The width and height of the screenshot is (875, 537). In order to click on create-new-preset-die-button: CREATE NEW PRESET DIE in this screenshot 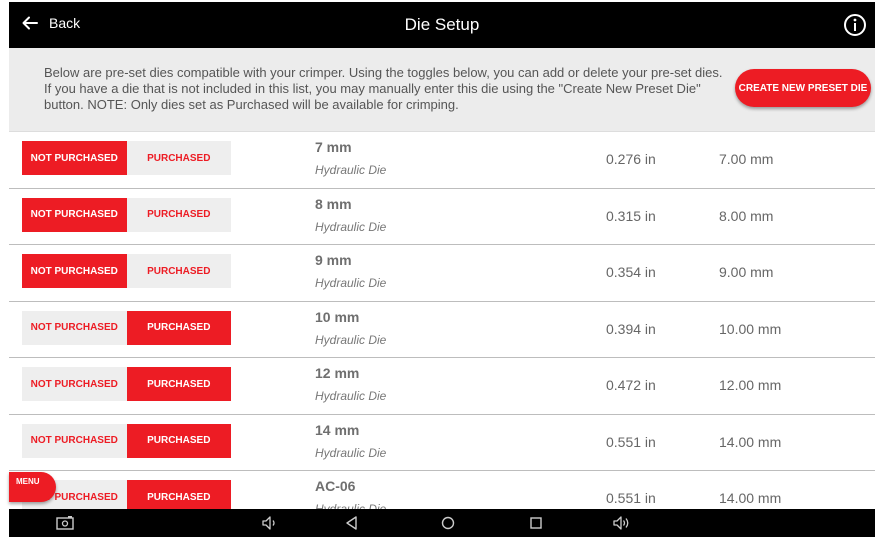, I will do `click(803, 88)`.